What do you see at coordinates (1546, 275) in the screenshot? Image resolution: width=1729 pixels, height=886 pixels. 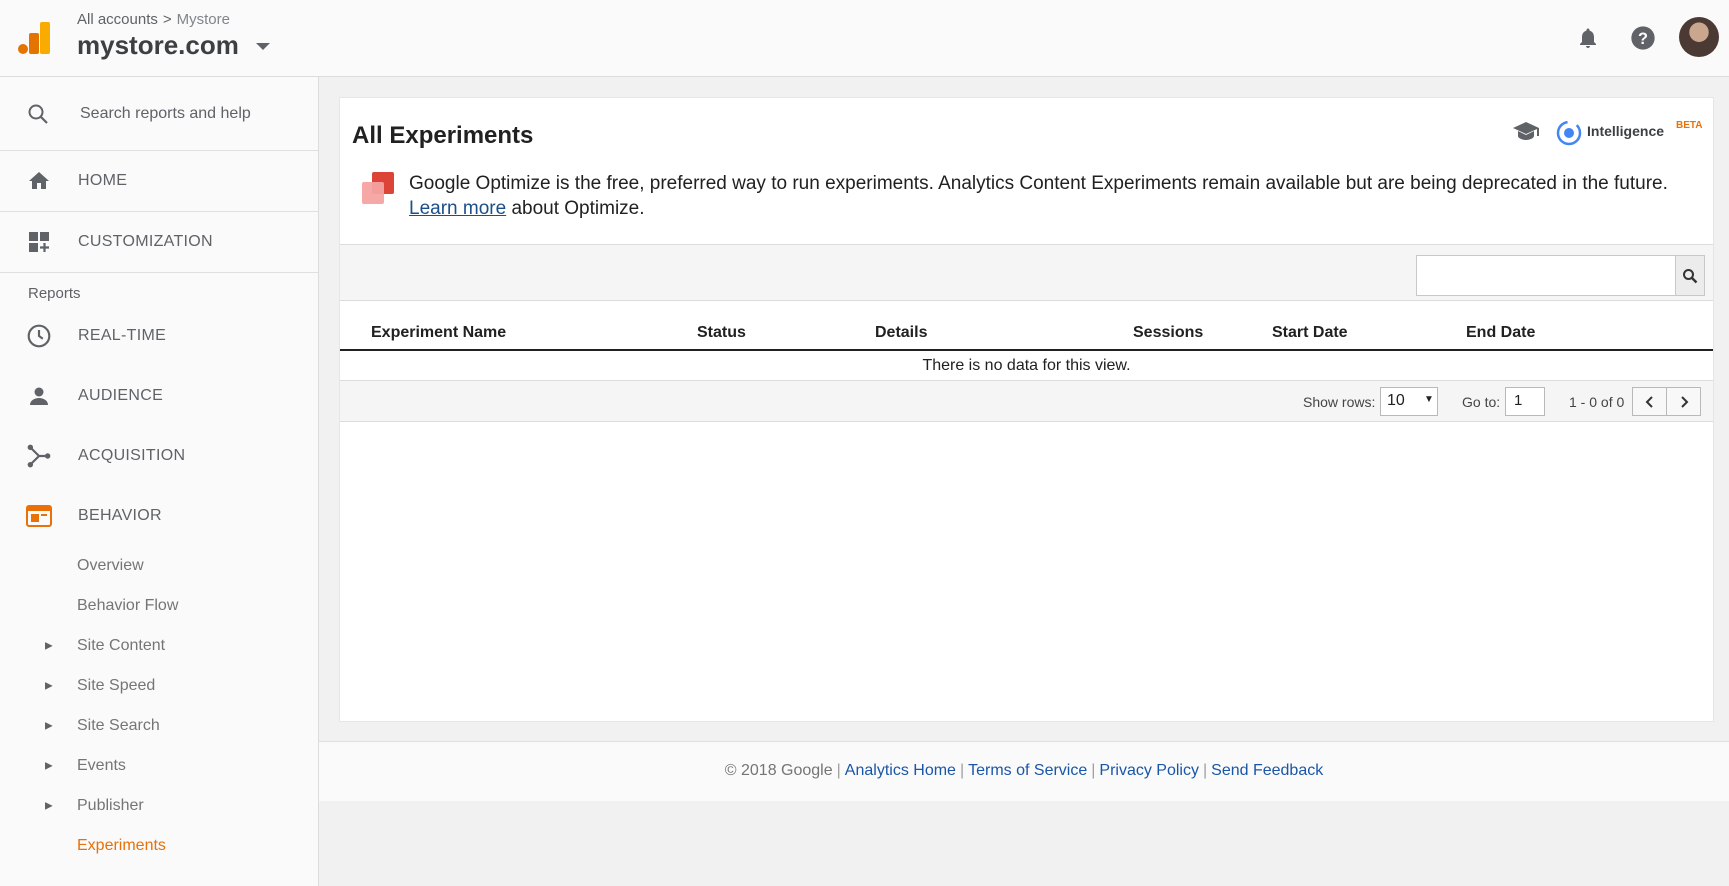 I see `table-search-input` at bounding box center [1546, 275].